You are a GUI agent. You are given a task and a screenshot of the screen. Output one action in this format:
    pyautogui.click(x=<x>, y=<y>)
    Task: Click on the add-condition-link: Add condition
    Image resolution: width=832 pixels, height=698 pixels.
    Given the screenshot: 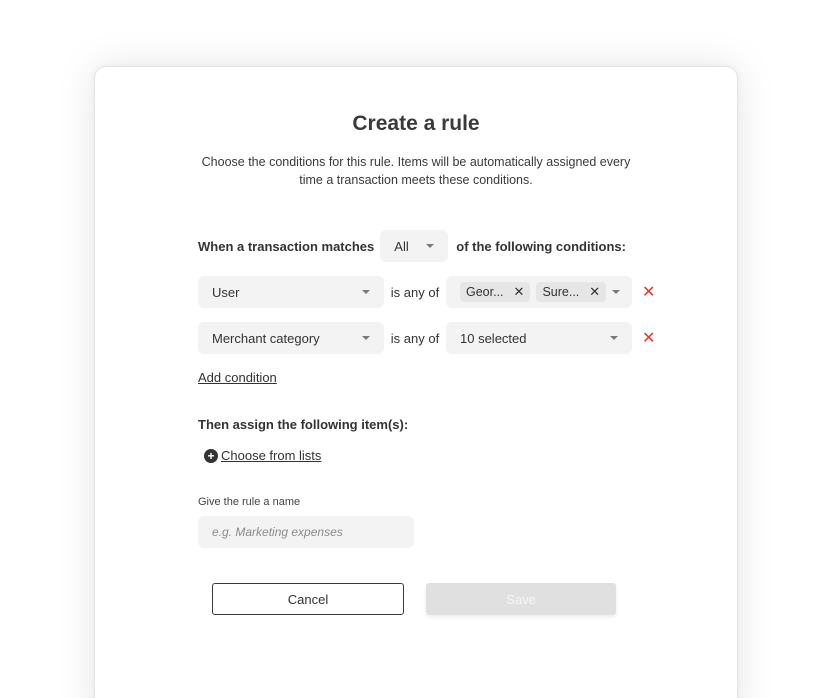 What is the action you would take?
    pyautogui.click(x=237, y=377)
    